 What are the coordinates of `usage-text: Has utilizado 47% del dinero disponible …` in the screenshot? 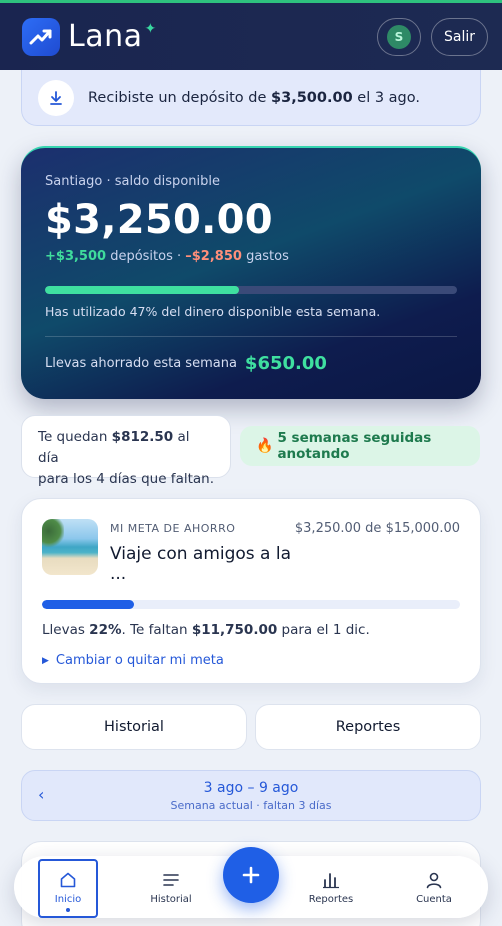 It's located at (213, 311).